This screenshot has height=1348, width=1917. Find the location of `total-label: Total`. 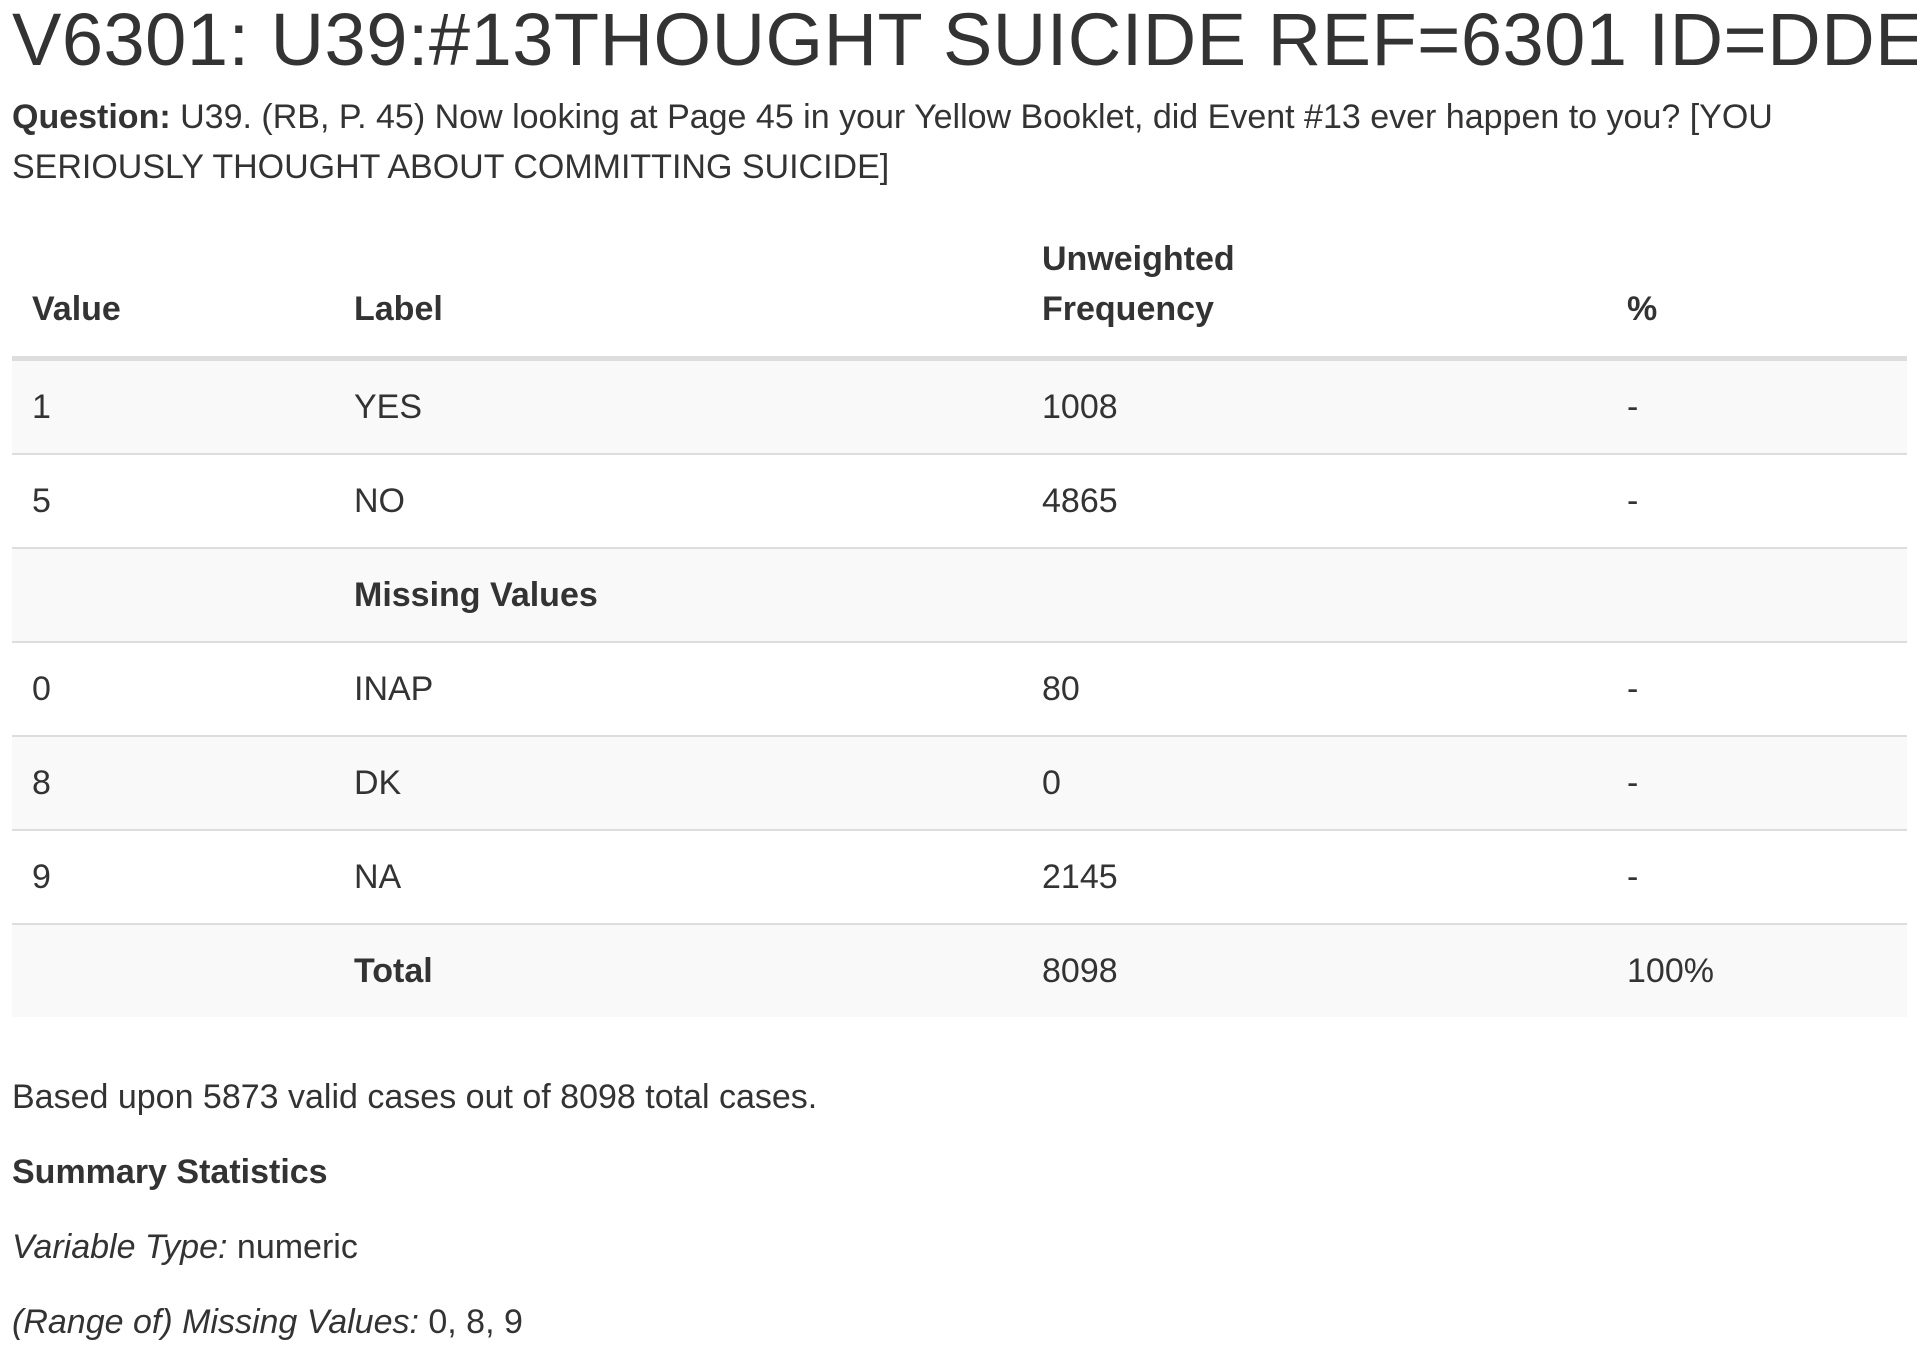

total-label: Total is located at coordinates (678, 970).